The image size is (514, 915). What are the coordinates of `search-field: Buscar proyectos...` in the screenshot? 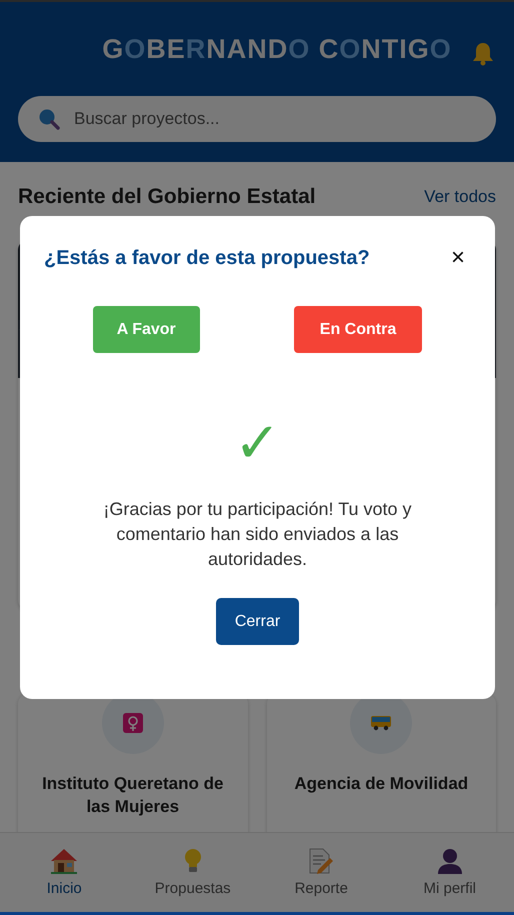 It's located at (257, 119).